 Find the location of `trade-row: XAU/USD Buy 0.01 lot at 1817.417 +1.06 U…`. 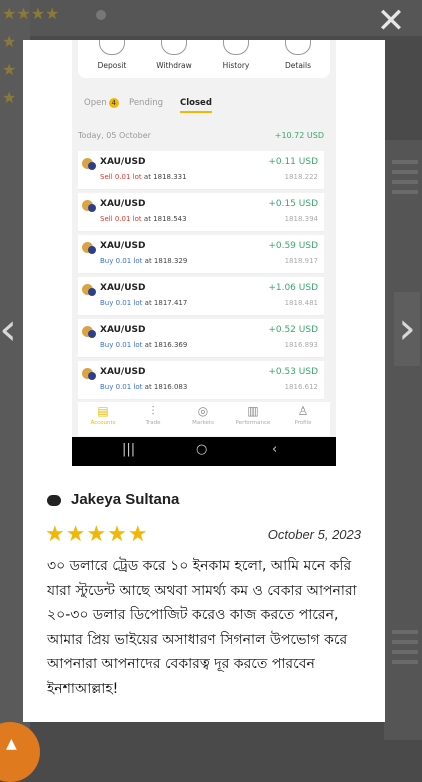

trade-row: XAU/USD Buy 0.01 lot at 1817.417 +1.06 U… is located at coordinates (201, 296).